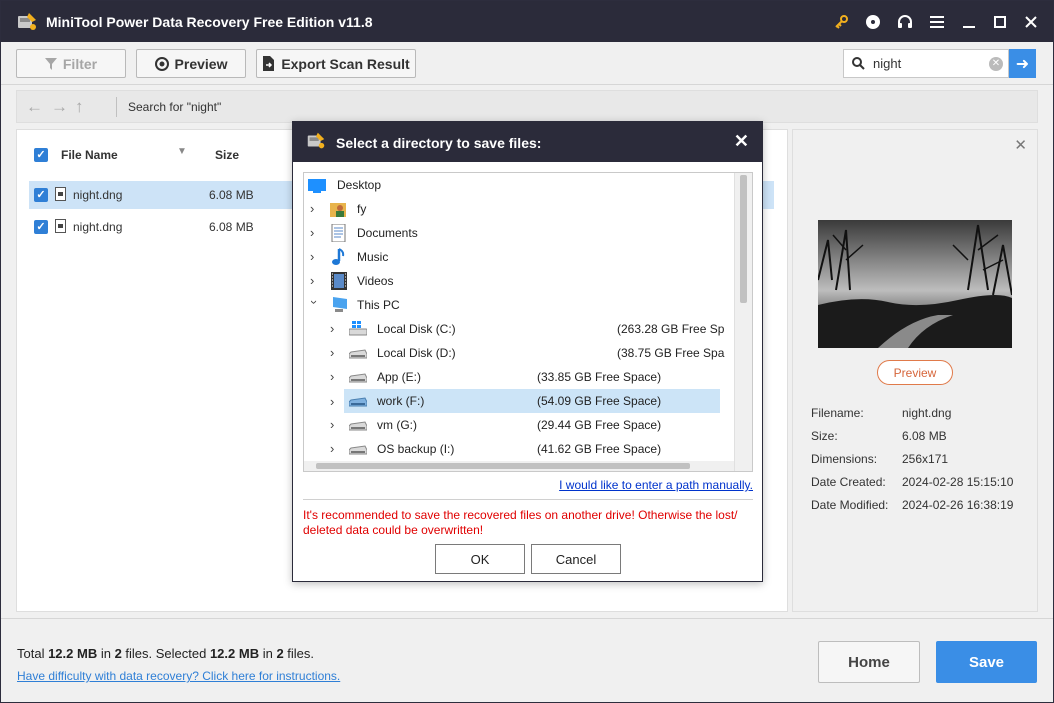  What do you see at coordinates (1020, 145) in the screenshot?
I see `close-preview-icon: ✕` at bounding box center [1020, 145].